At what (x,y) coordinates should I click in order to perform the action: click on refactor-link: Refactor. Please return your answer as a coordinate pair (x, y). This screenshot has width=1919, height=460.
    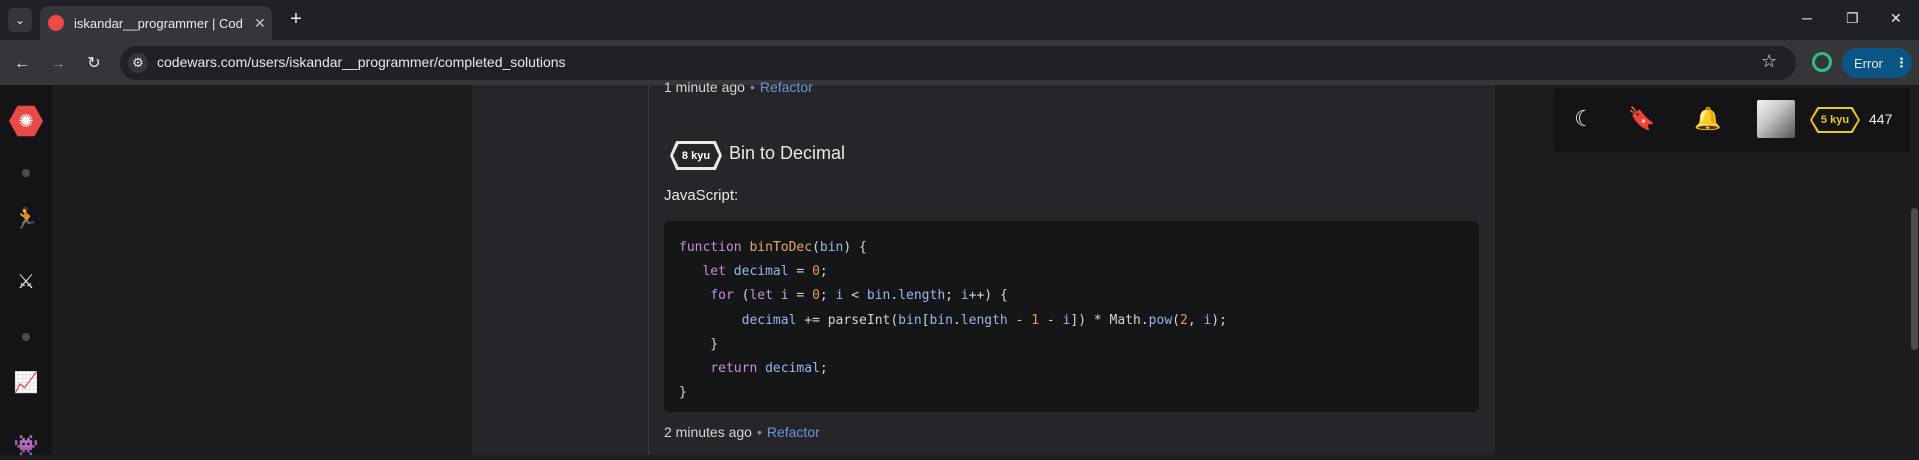
    Looking at the image, I should click on (793, 432).